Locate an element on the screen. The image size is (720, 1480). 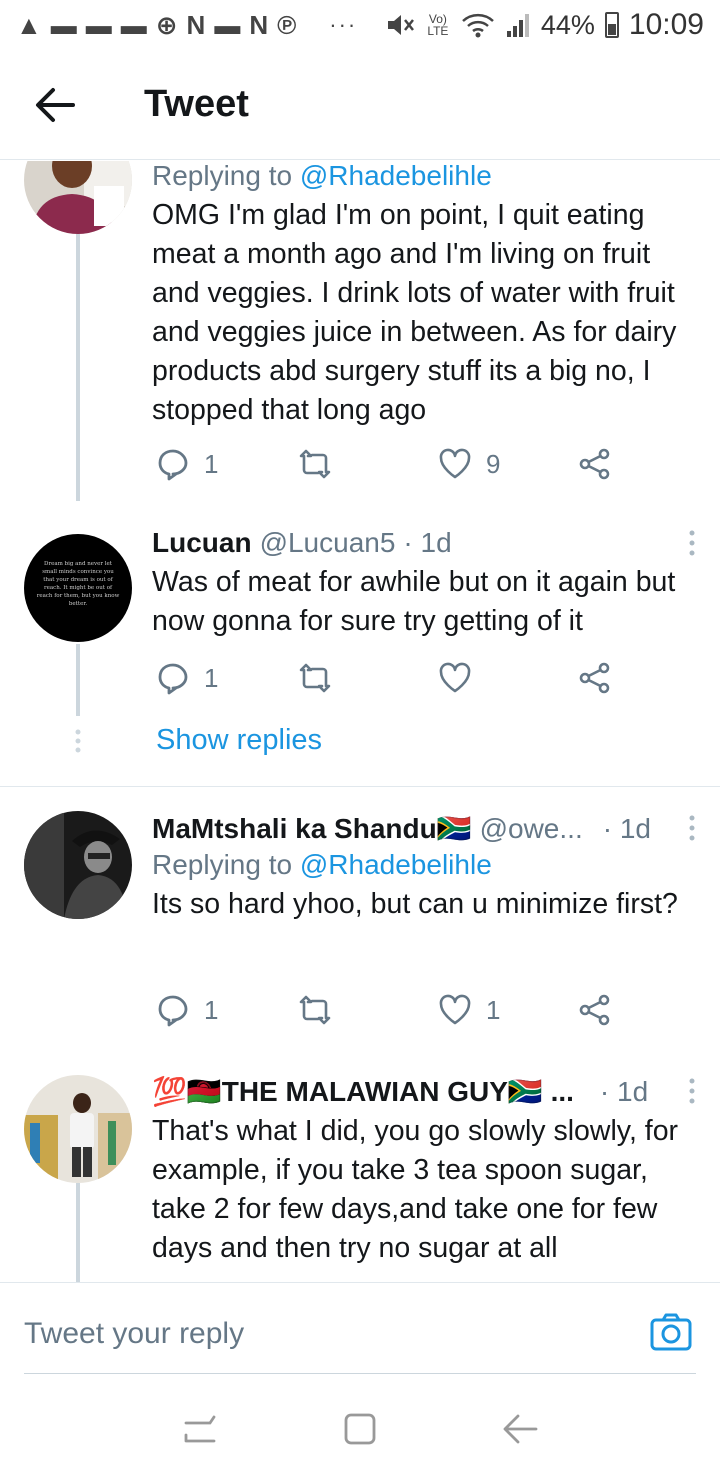
like-button: 9 is located at coordinates (469, 464).